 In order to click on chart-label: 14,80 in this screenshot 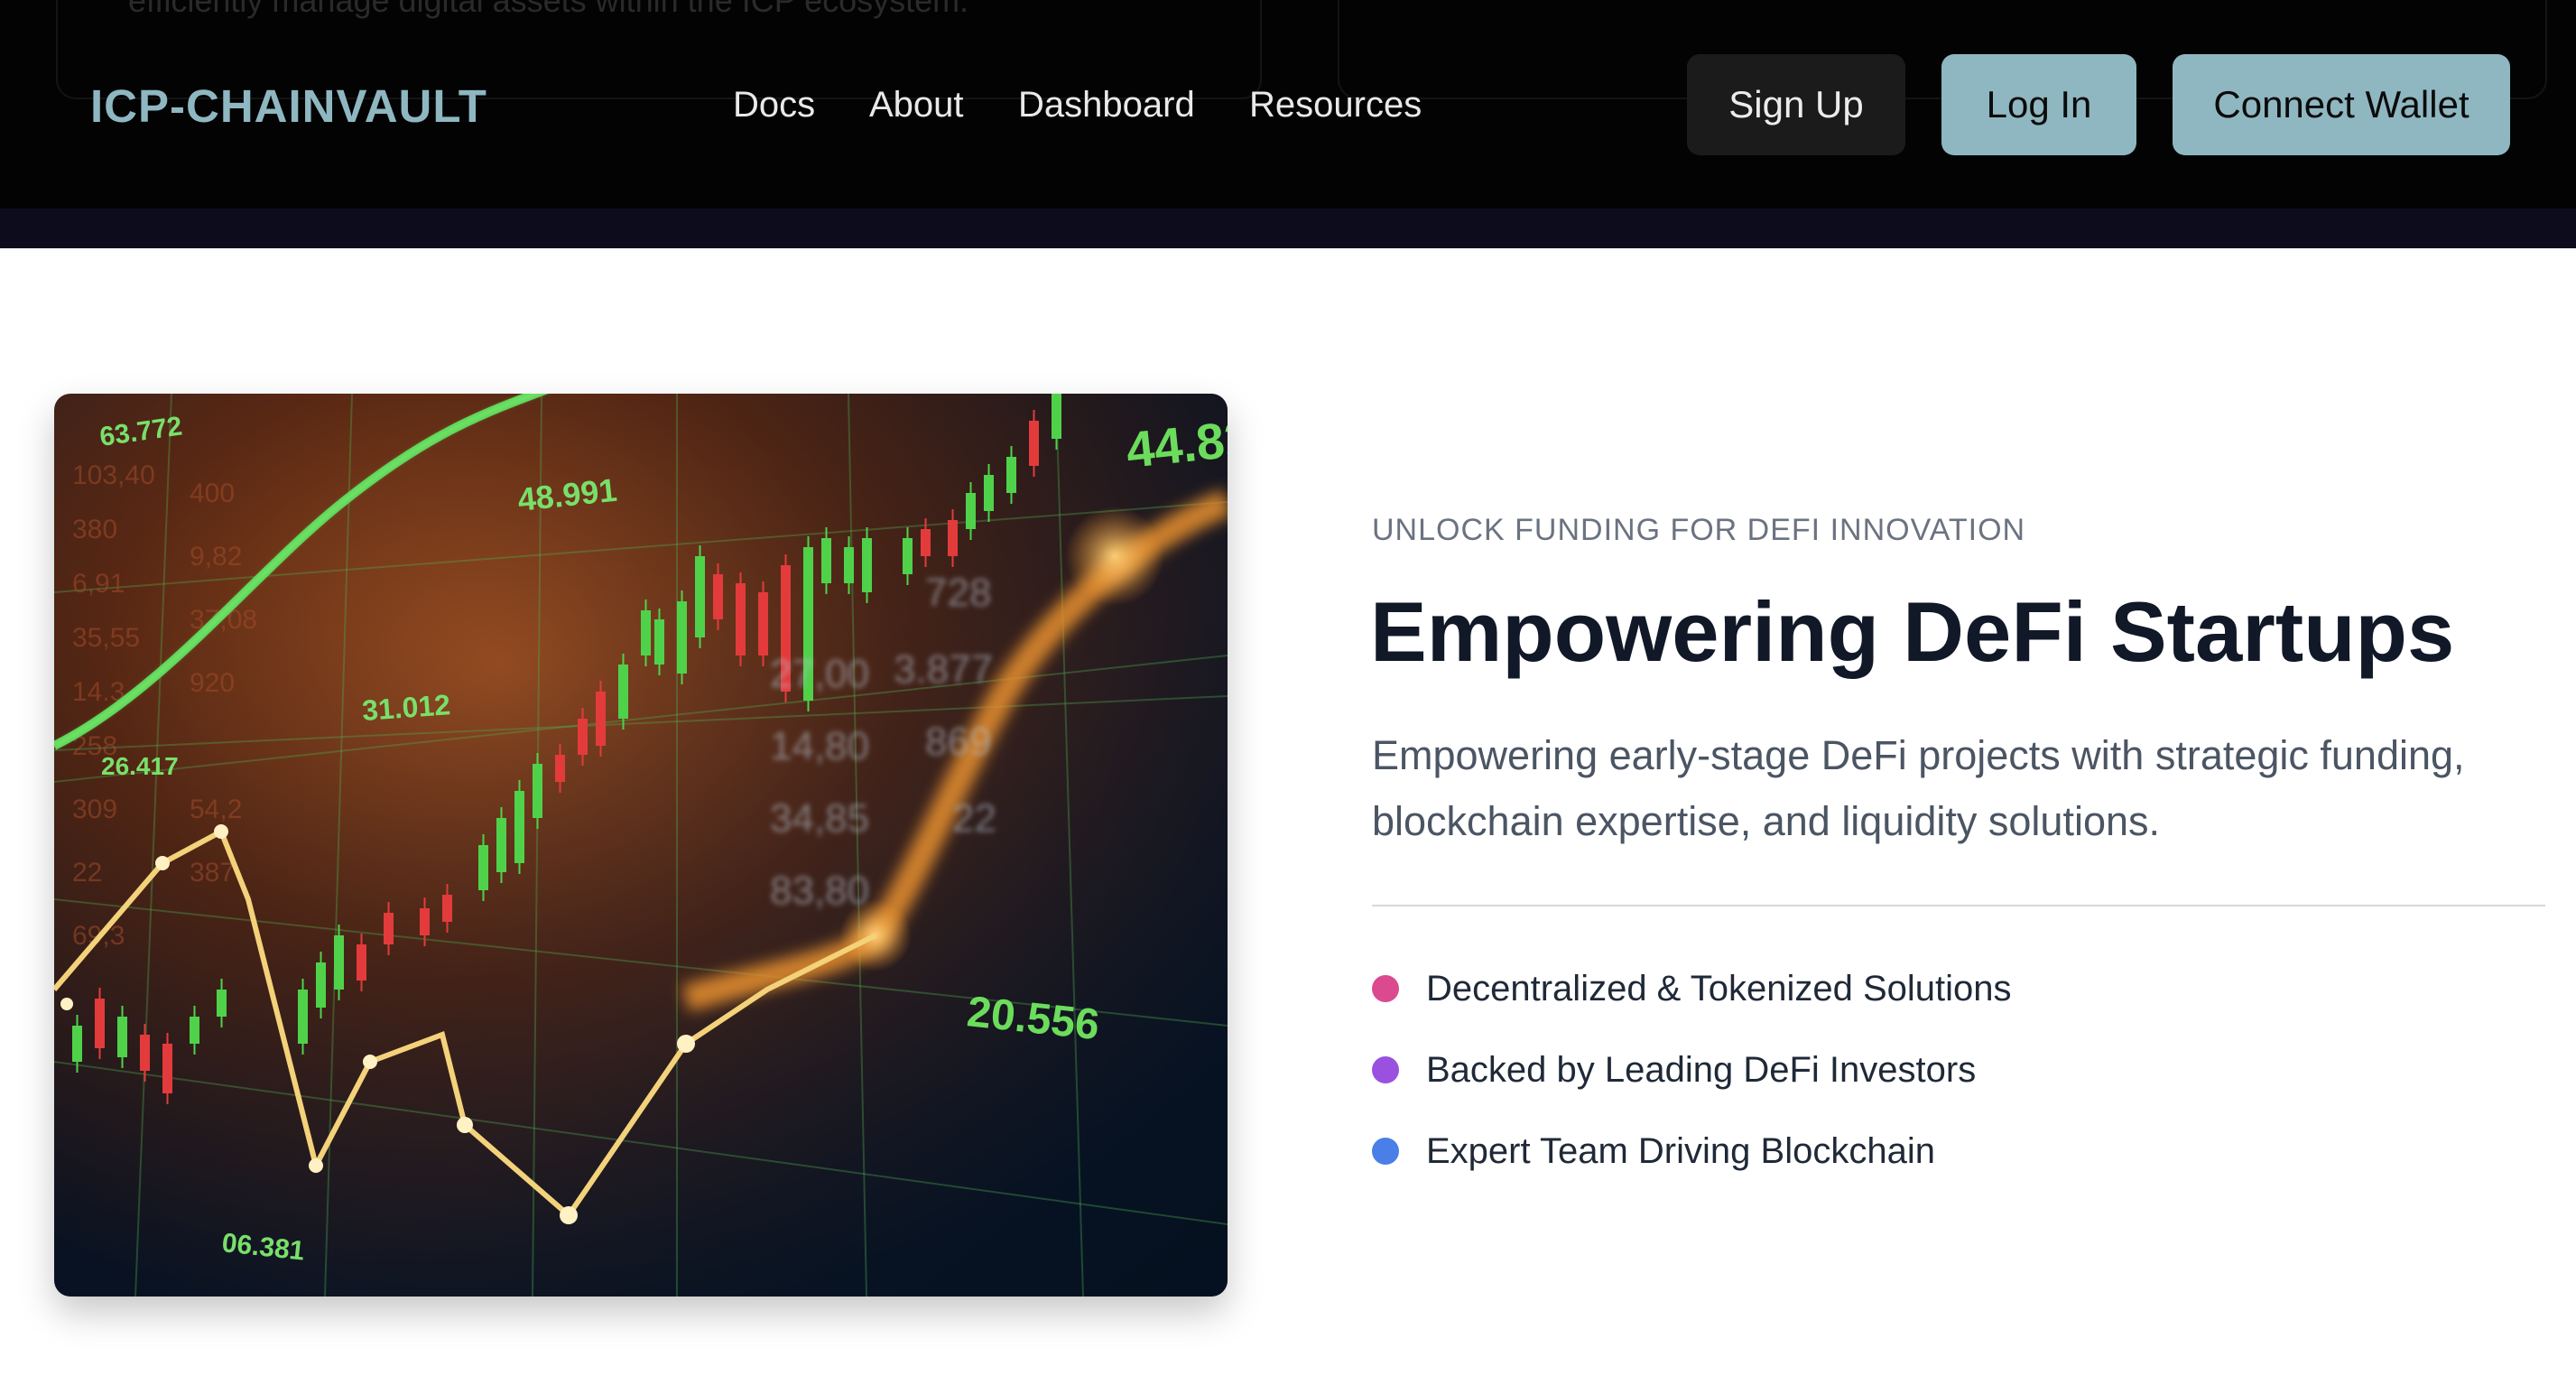, I will do `click(819, 746)`.